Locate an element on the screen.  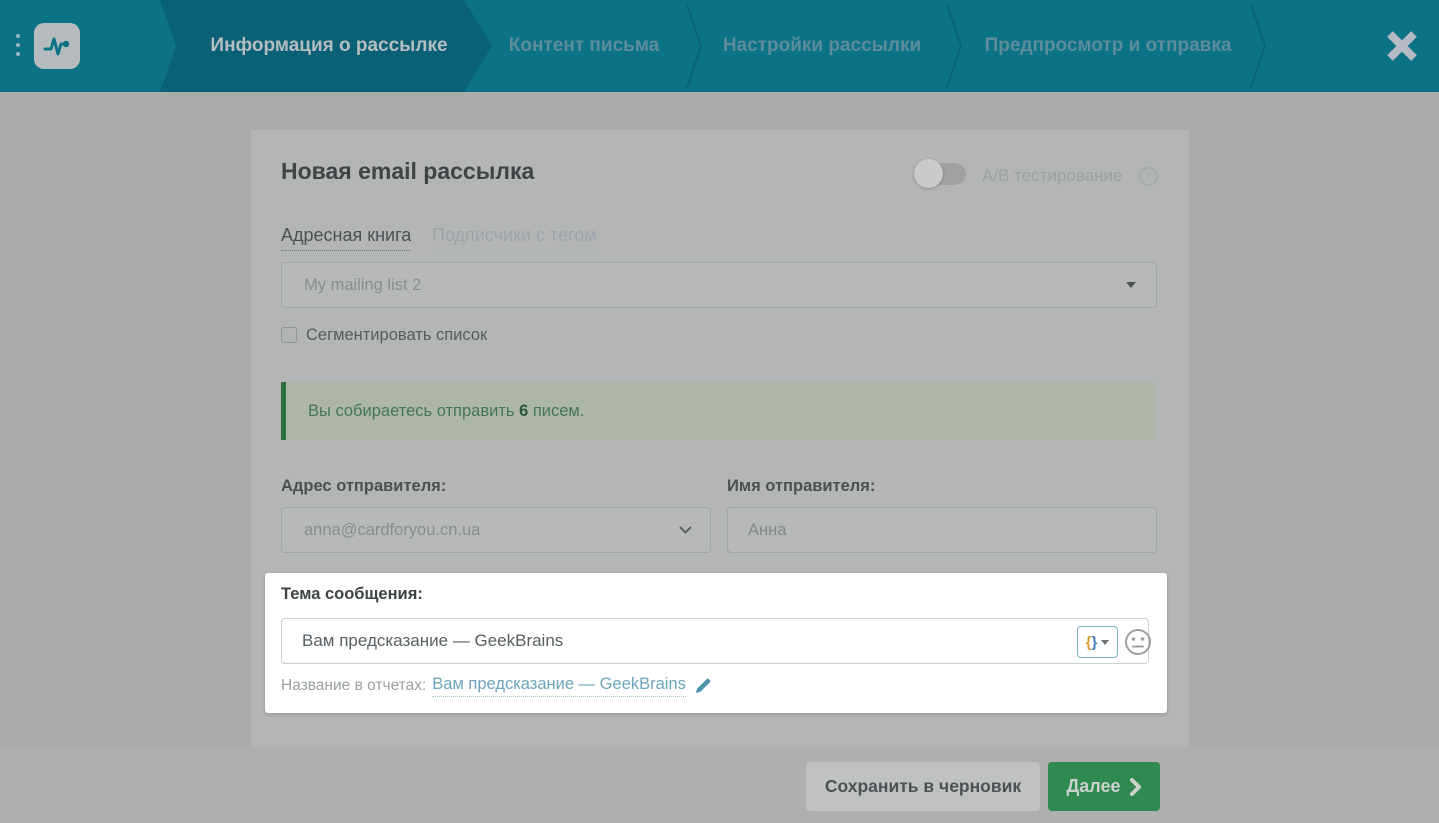
ab-test-toggle is located at coordinates (940, 173).